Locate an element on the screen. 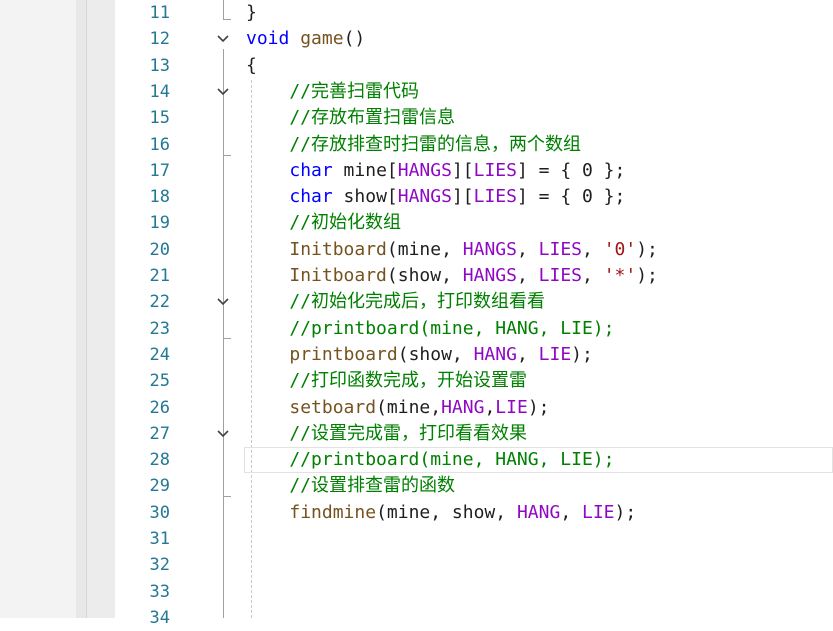 The image size is (833, 631). code-token: char is located at coordinates (311, 197).